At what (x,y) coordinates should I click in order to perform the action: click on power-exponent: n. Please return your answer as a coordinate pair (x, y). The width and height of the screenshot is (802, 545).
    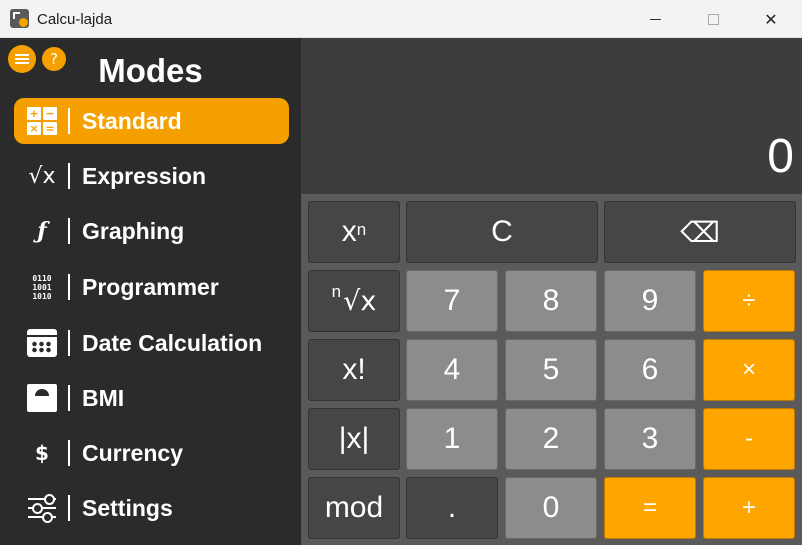
    Looking at the image, I should click on (361, 229).